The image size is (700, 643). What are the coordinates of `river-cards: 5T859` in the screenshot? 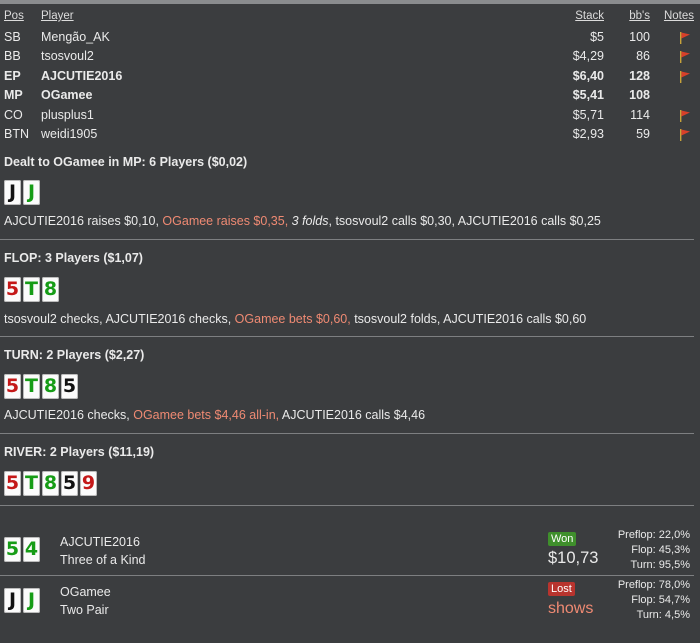 It's located at (50, 483).